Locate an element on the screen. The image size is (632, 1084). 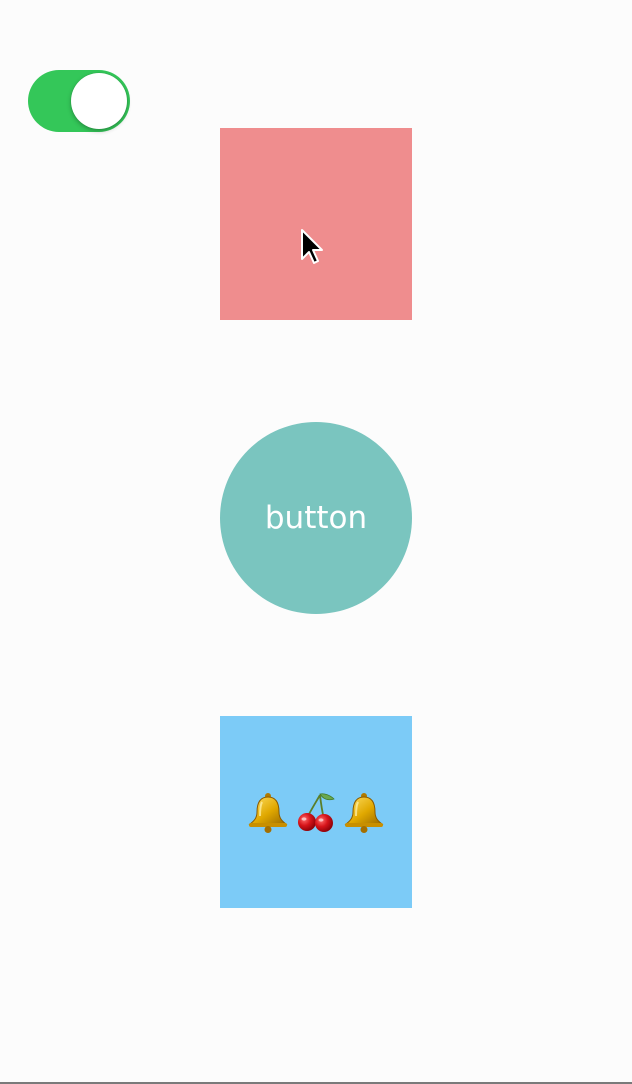
cherries-icon is located at coordinates (316, 812).